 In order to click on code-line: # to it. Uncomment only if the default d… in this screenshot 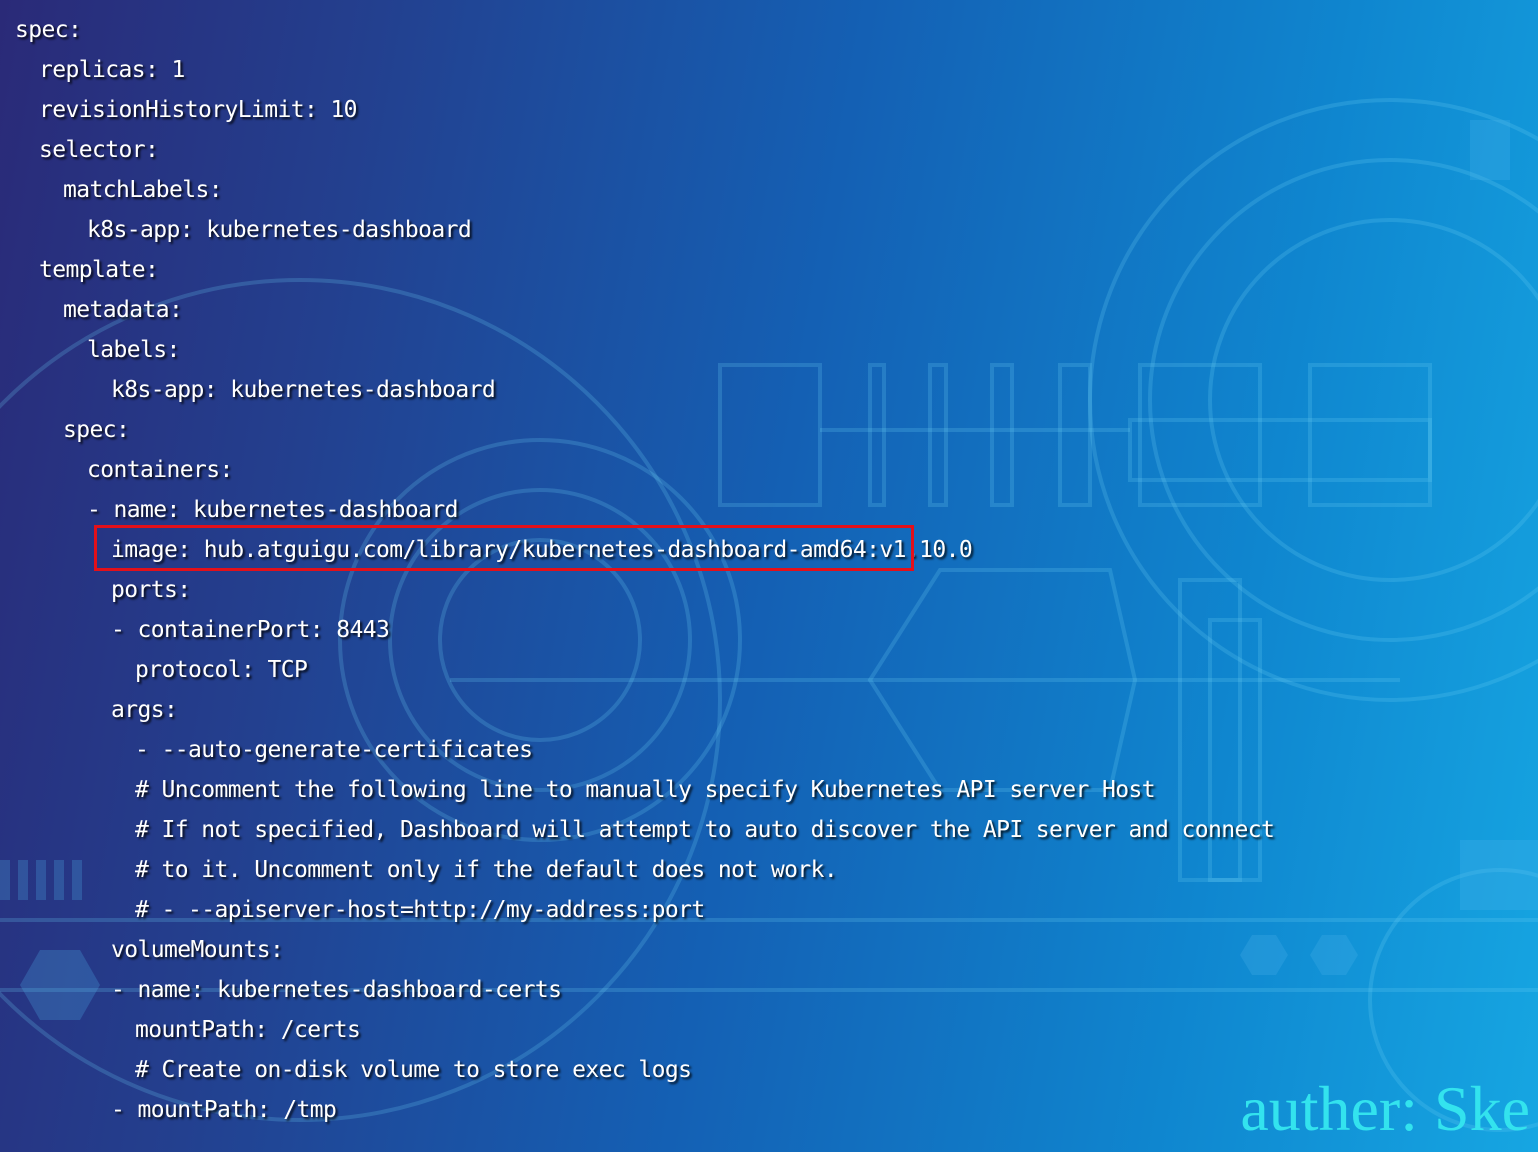, I will do `click(486, 870)`.